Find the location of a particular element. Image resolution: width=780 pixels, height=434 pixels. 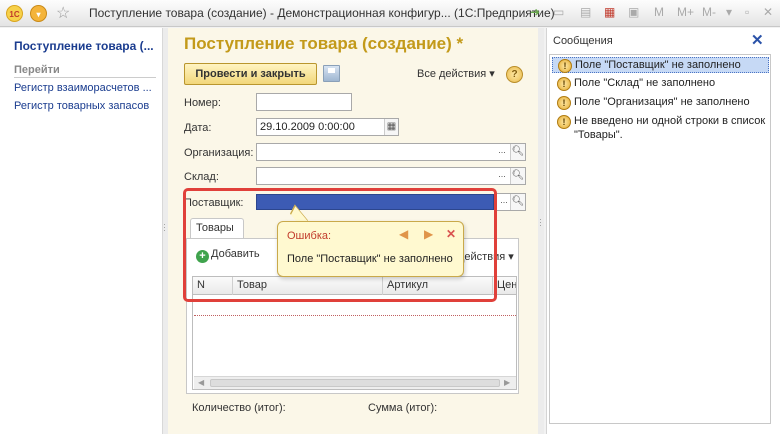

page-title: Поступление товара (создание) * is located at coordinates (324, 43).